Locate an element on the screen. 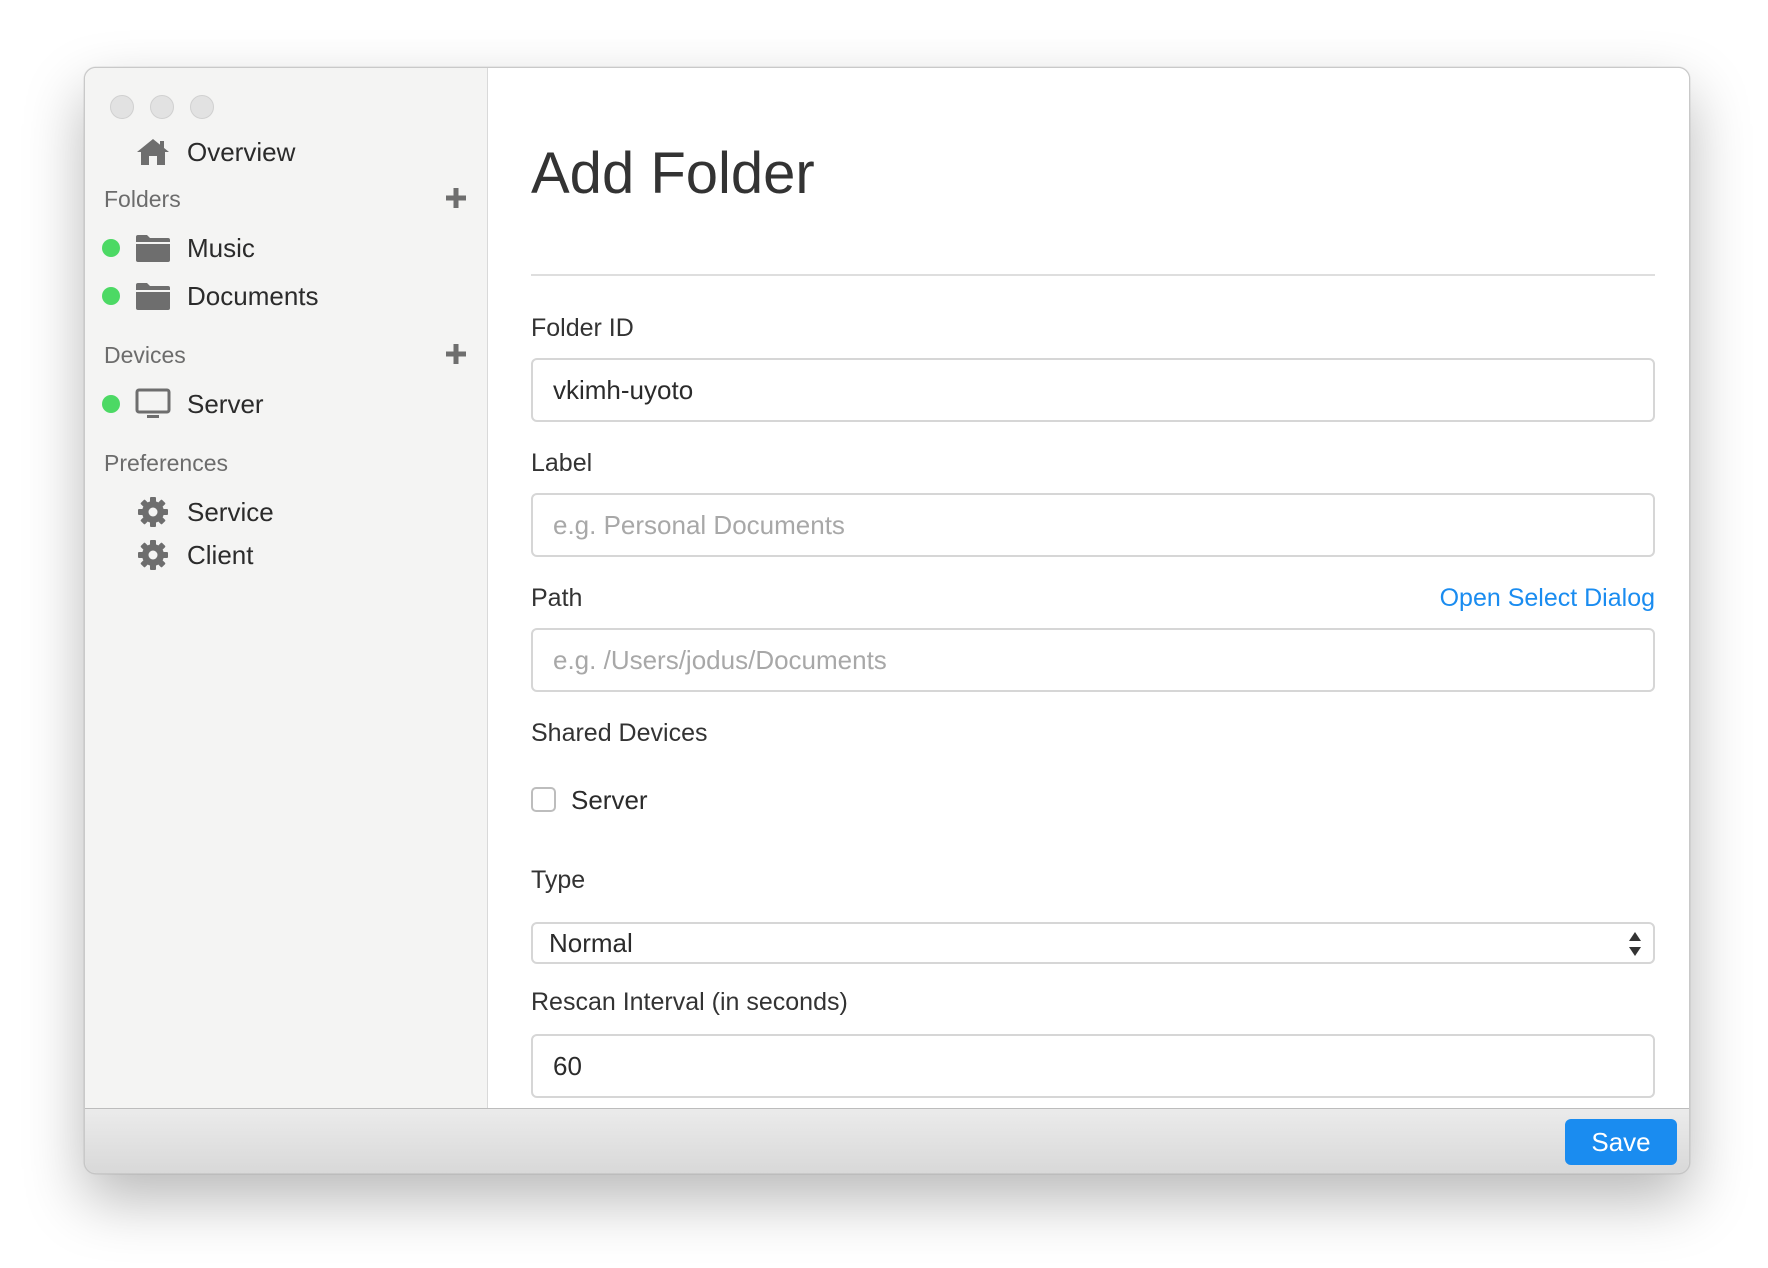  devices-section-header: Devices is located at coordinates (145, 355).